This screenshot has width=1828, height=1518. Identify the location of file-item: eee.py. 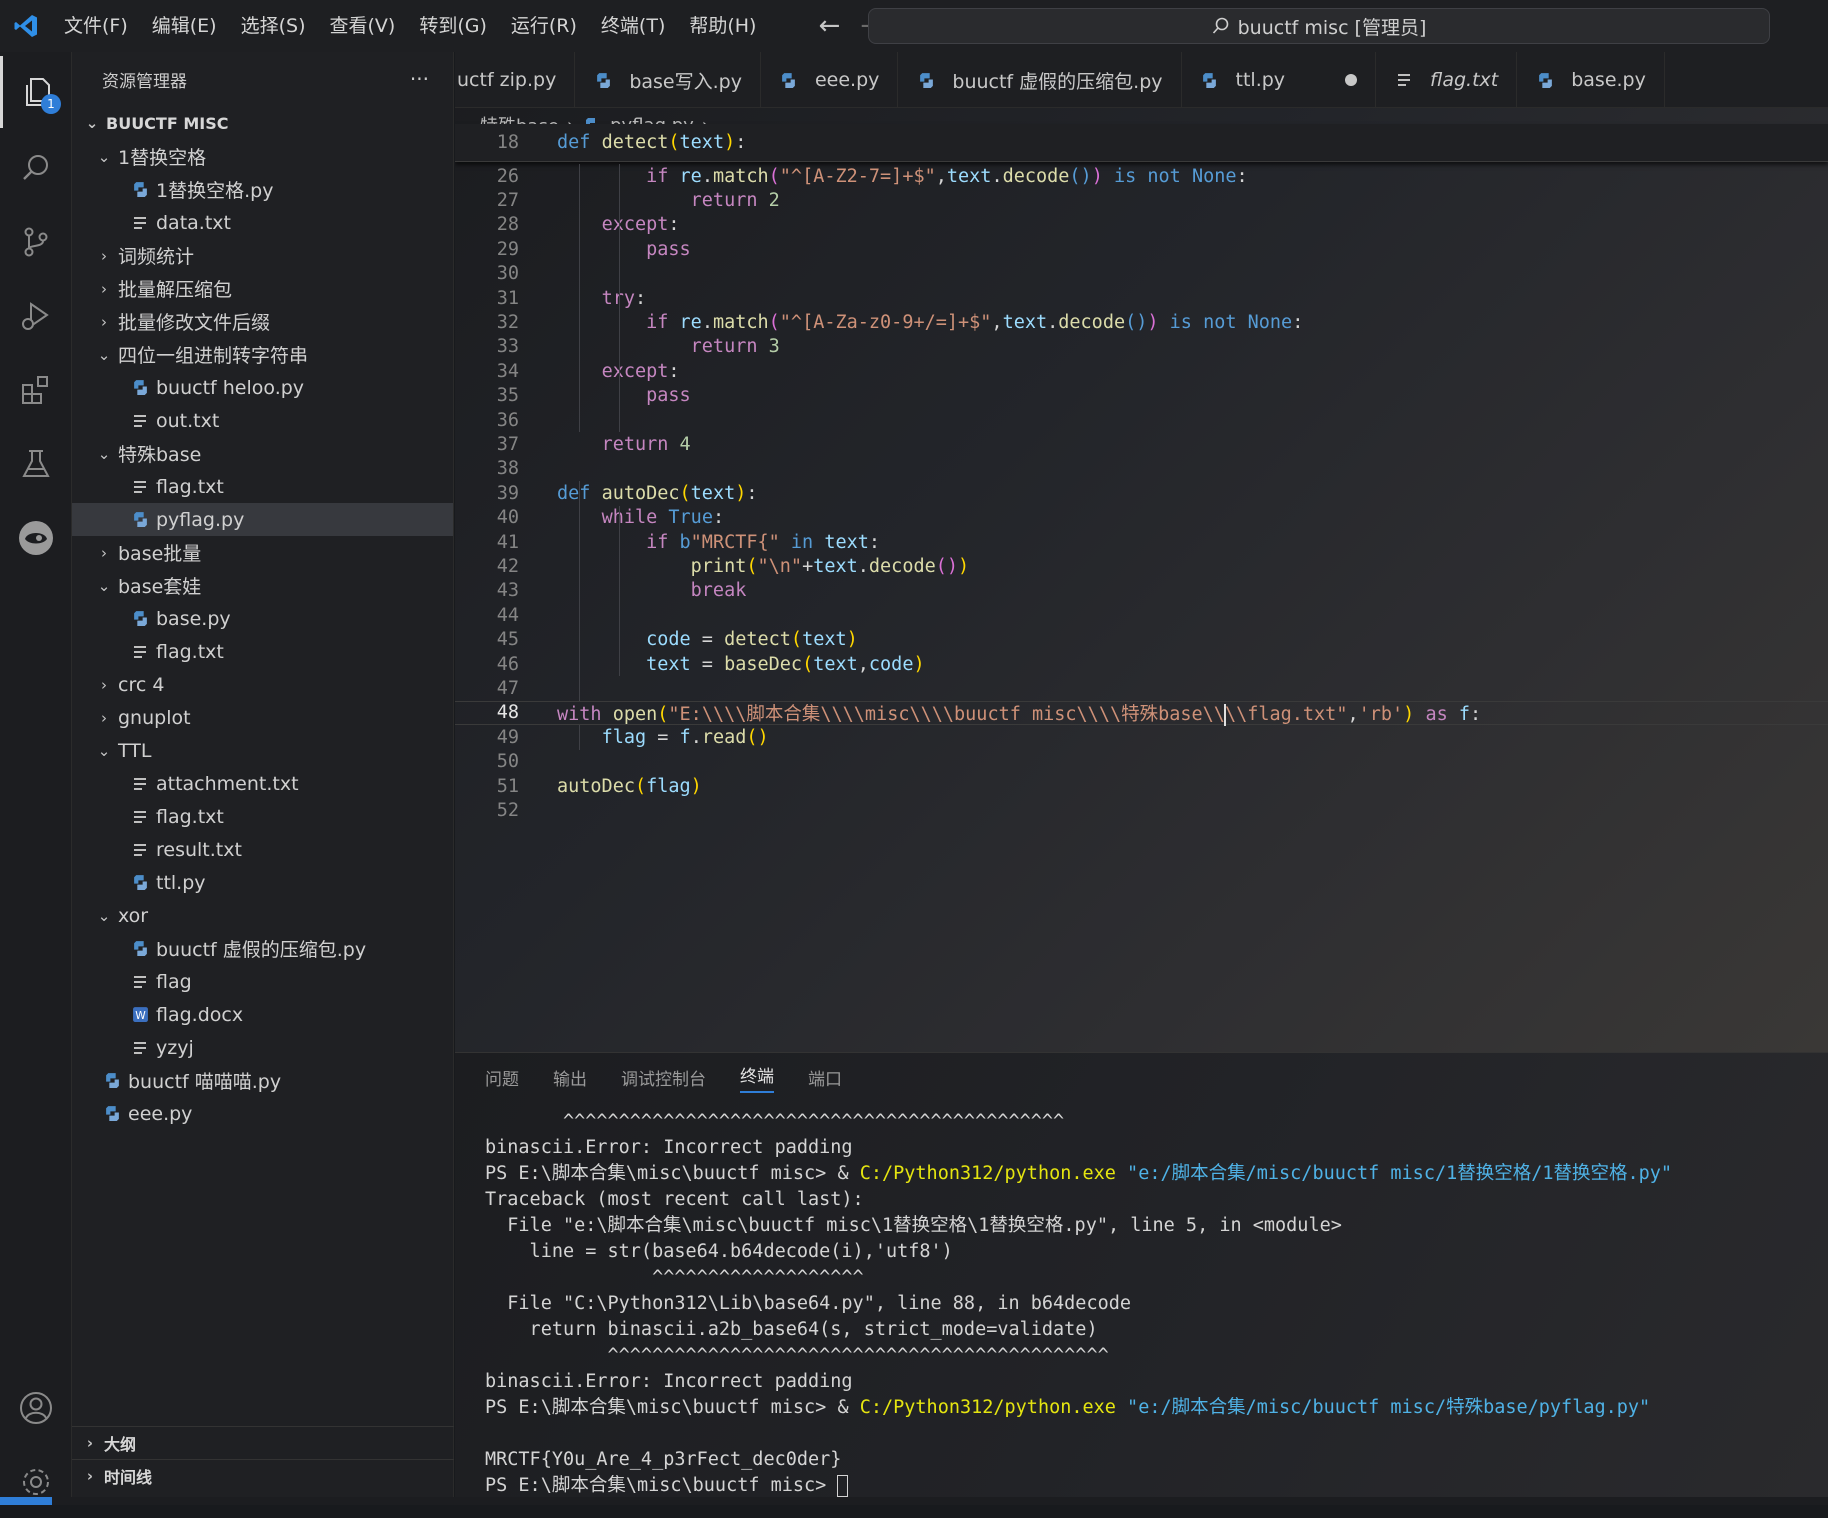
(262, 1113).